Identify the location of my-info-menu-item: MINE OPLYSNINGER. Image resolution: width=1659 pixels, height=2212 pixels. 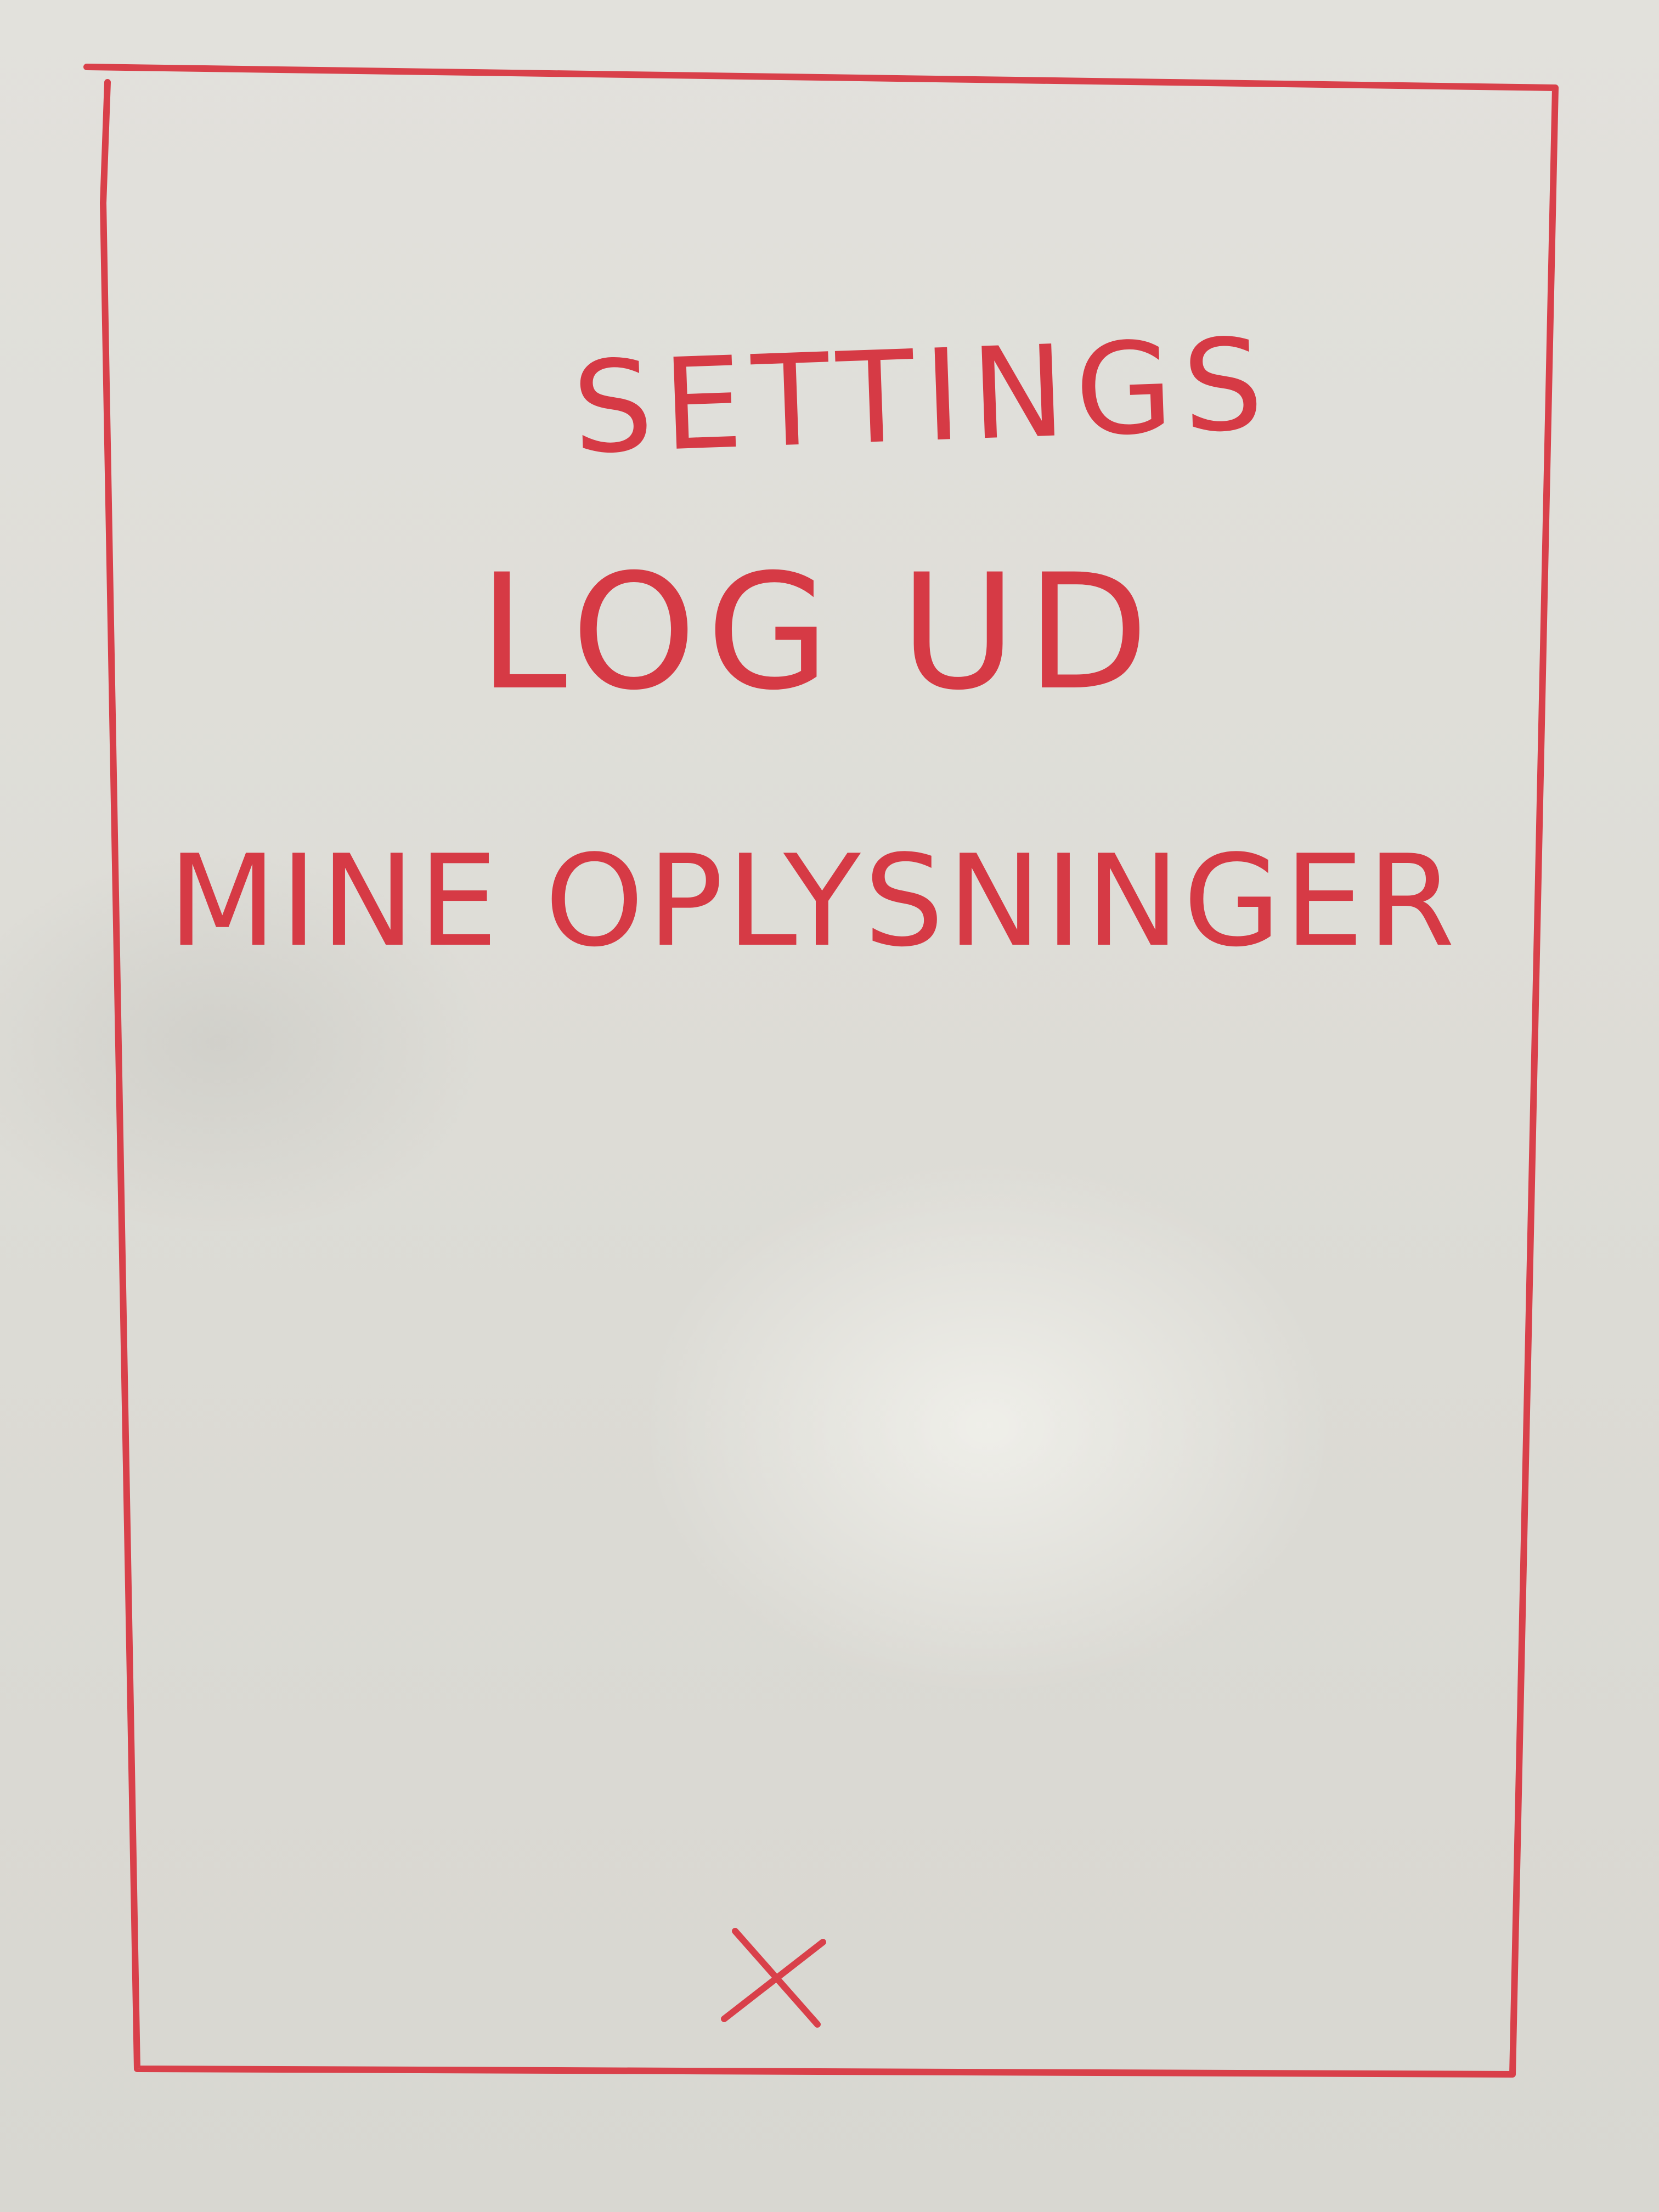
(821, 902).